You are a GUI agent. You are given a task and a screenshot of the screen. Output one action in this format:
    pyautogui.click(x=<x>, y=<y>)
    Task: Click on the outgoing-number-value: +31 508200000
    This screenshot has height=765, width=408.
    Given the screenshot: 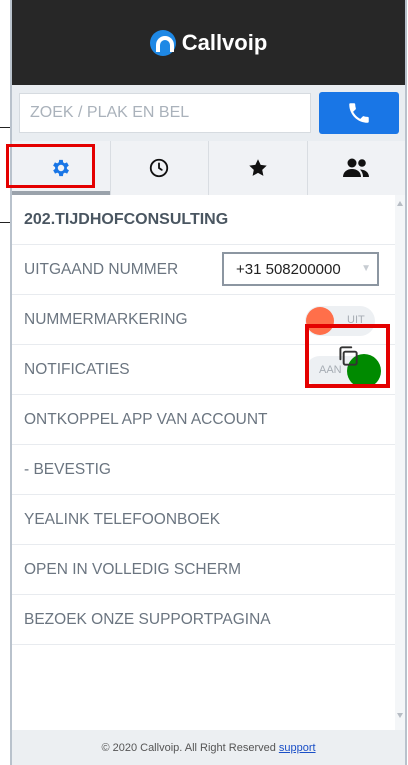 What is the action you would take?
    pyautogui.click(x=288, y=269)
    